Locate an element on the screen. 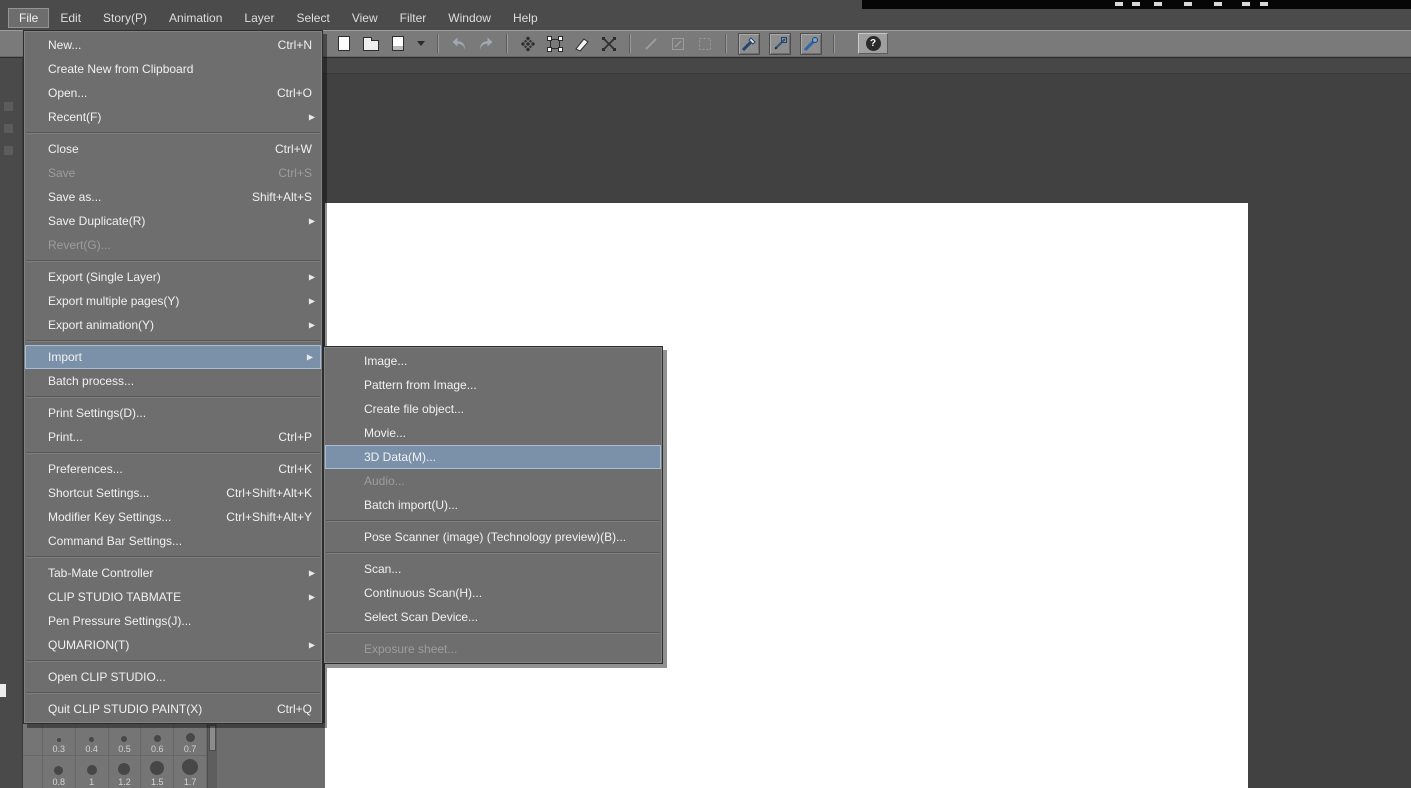 This screenshot has width=1411, height=788. menubar-item-help: Help is located at coordinates (525, 18).